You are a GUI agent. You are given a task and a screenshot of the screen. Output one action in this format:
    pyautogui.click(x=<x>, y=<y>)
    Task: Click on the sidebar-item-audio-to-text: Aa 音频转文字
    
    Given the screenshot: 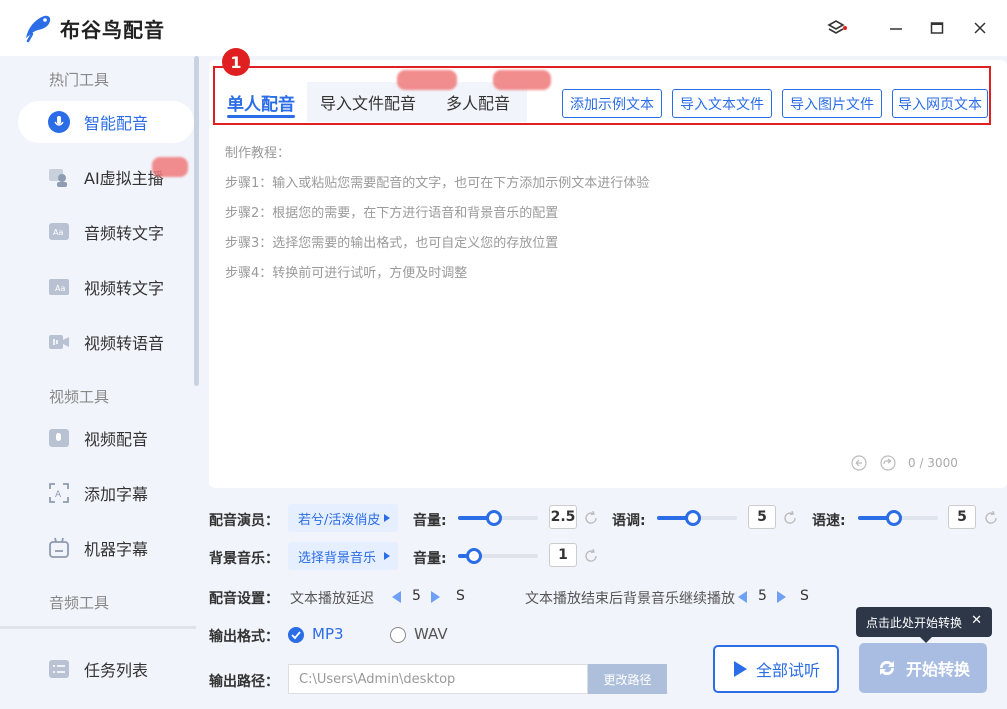 What is the action you would take?
    pyautogui.click(x=106, y=232)
    